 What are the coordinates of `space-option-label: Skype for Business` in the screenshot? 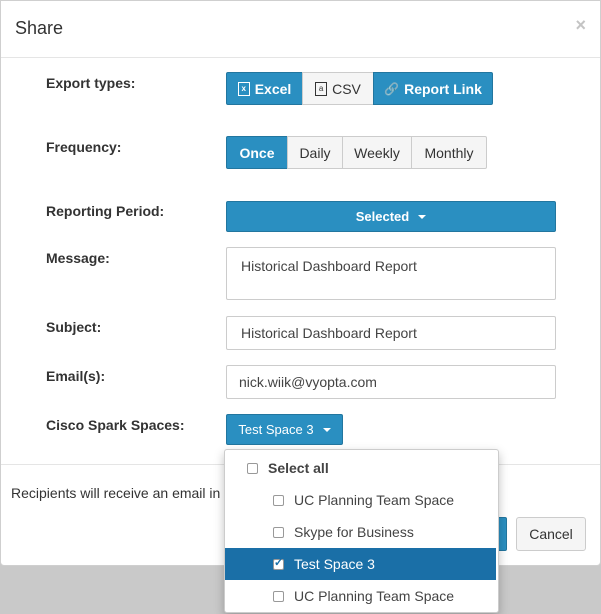 It's located at (354, 532).